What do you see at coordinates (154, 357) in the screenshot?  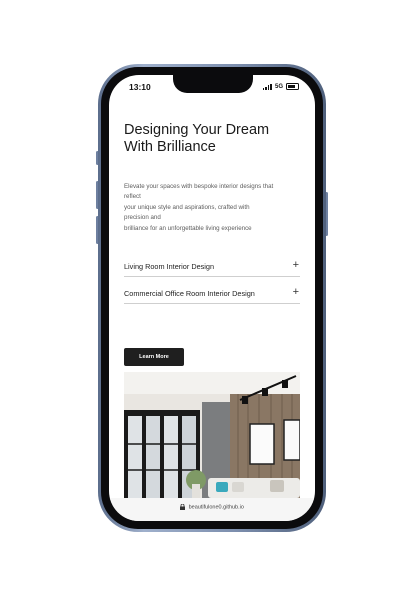 I see `learn-more-button: Learn More` at bounding box center [154, 357].